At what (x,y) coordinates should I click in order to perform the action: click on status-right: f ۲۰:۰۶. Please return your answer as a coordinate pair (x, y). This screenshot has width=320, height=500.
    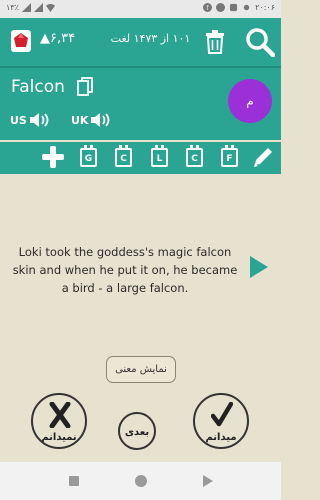
    Looking at the image, I should click on (239, 7).